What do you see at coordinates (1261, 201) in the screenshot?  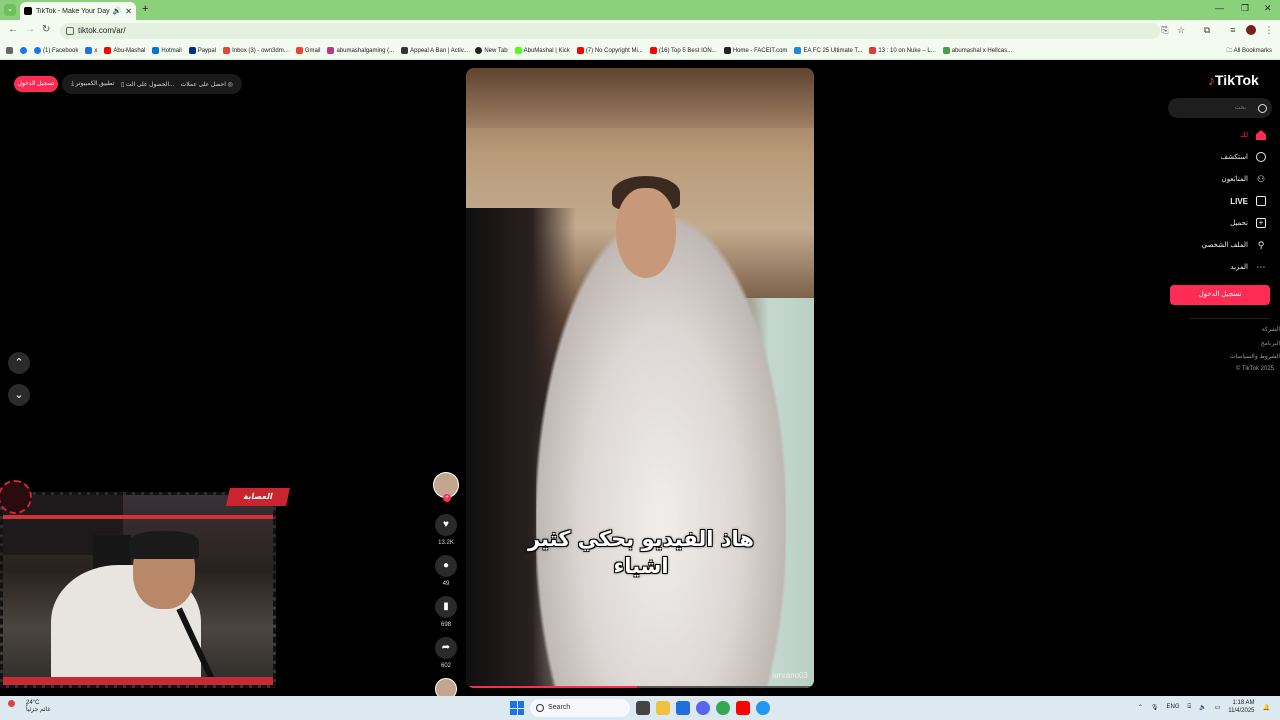 I see `live-icon` at bounding box center [1261, 201].